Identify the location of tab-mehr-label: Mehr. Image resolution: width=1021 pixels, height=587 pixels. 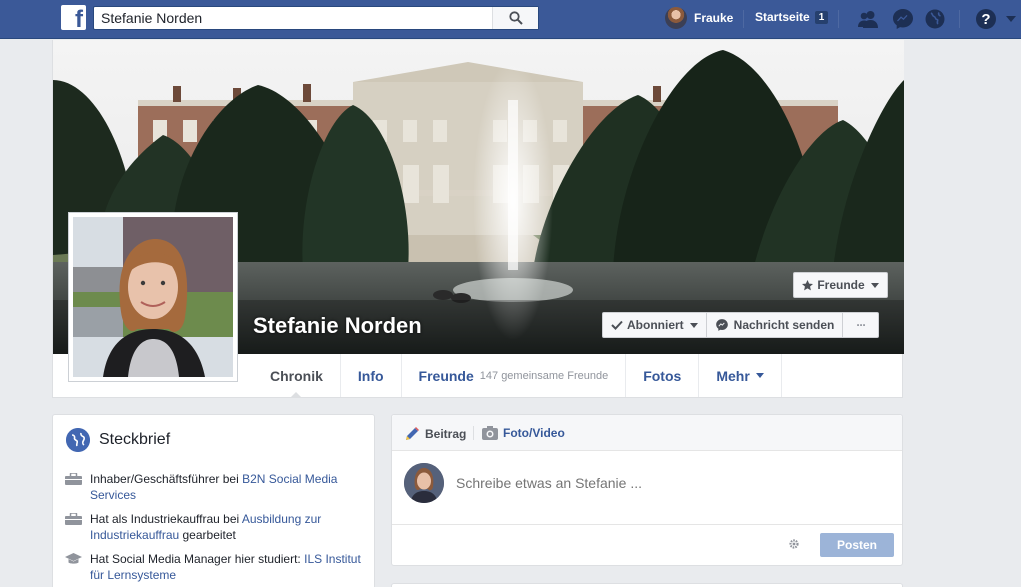
(733, 375).